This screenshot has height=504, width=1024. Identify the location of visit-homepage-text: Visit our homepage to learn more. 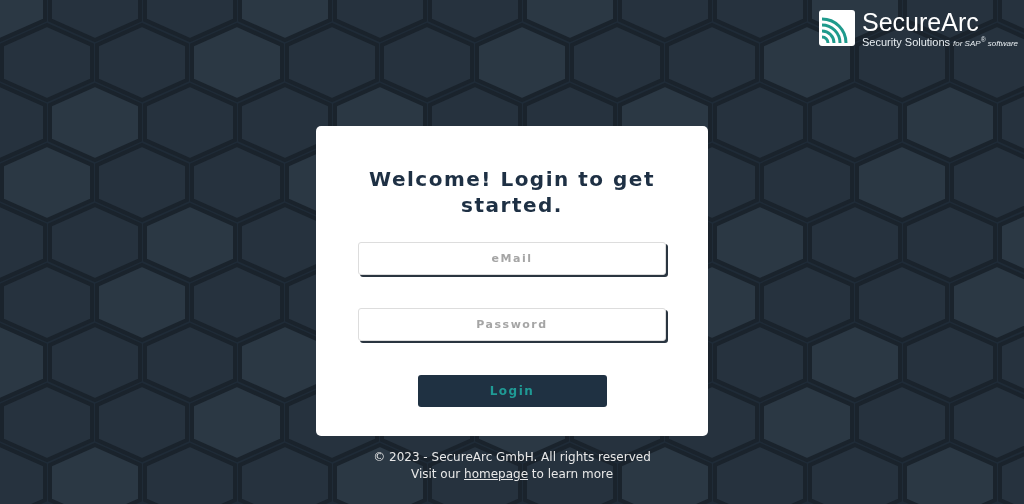
(512, 474).